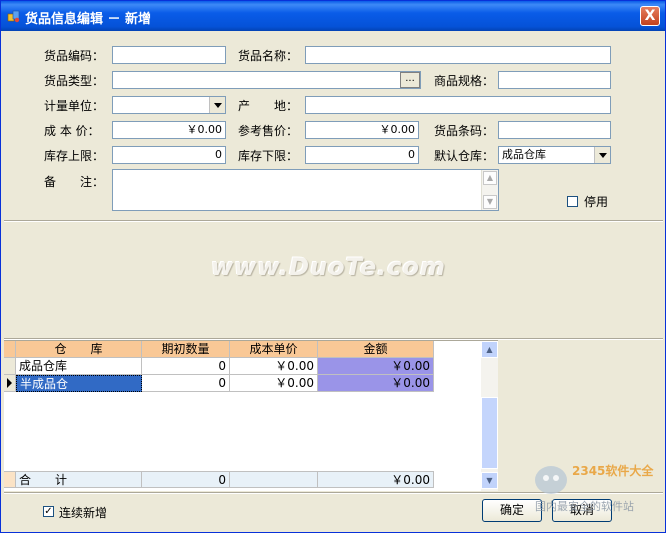 The height and width of the screenshot is (533, 666). Describe the element at coordinates (169, 155) in the screenshot. I see `stock-max-input: 0` at that location.